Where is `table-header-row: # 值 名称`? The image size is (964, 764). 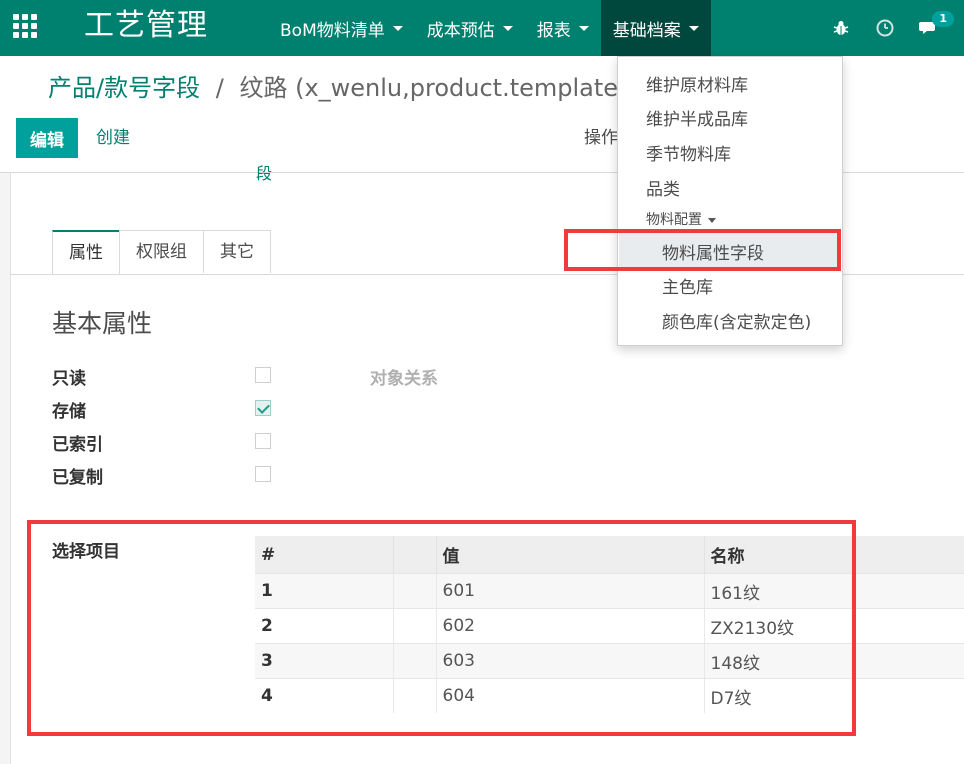
table-header-row: # 值 名称 is located at coordinates (609, 555).